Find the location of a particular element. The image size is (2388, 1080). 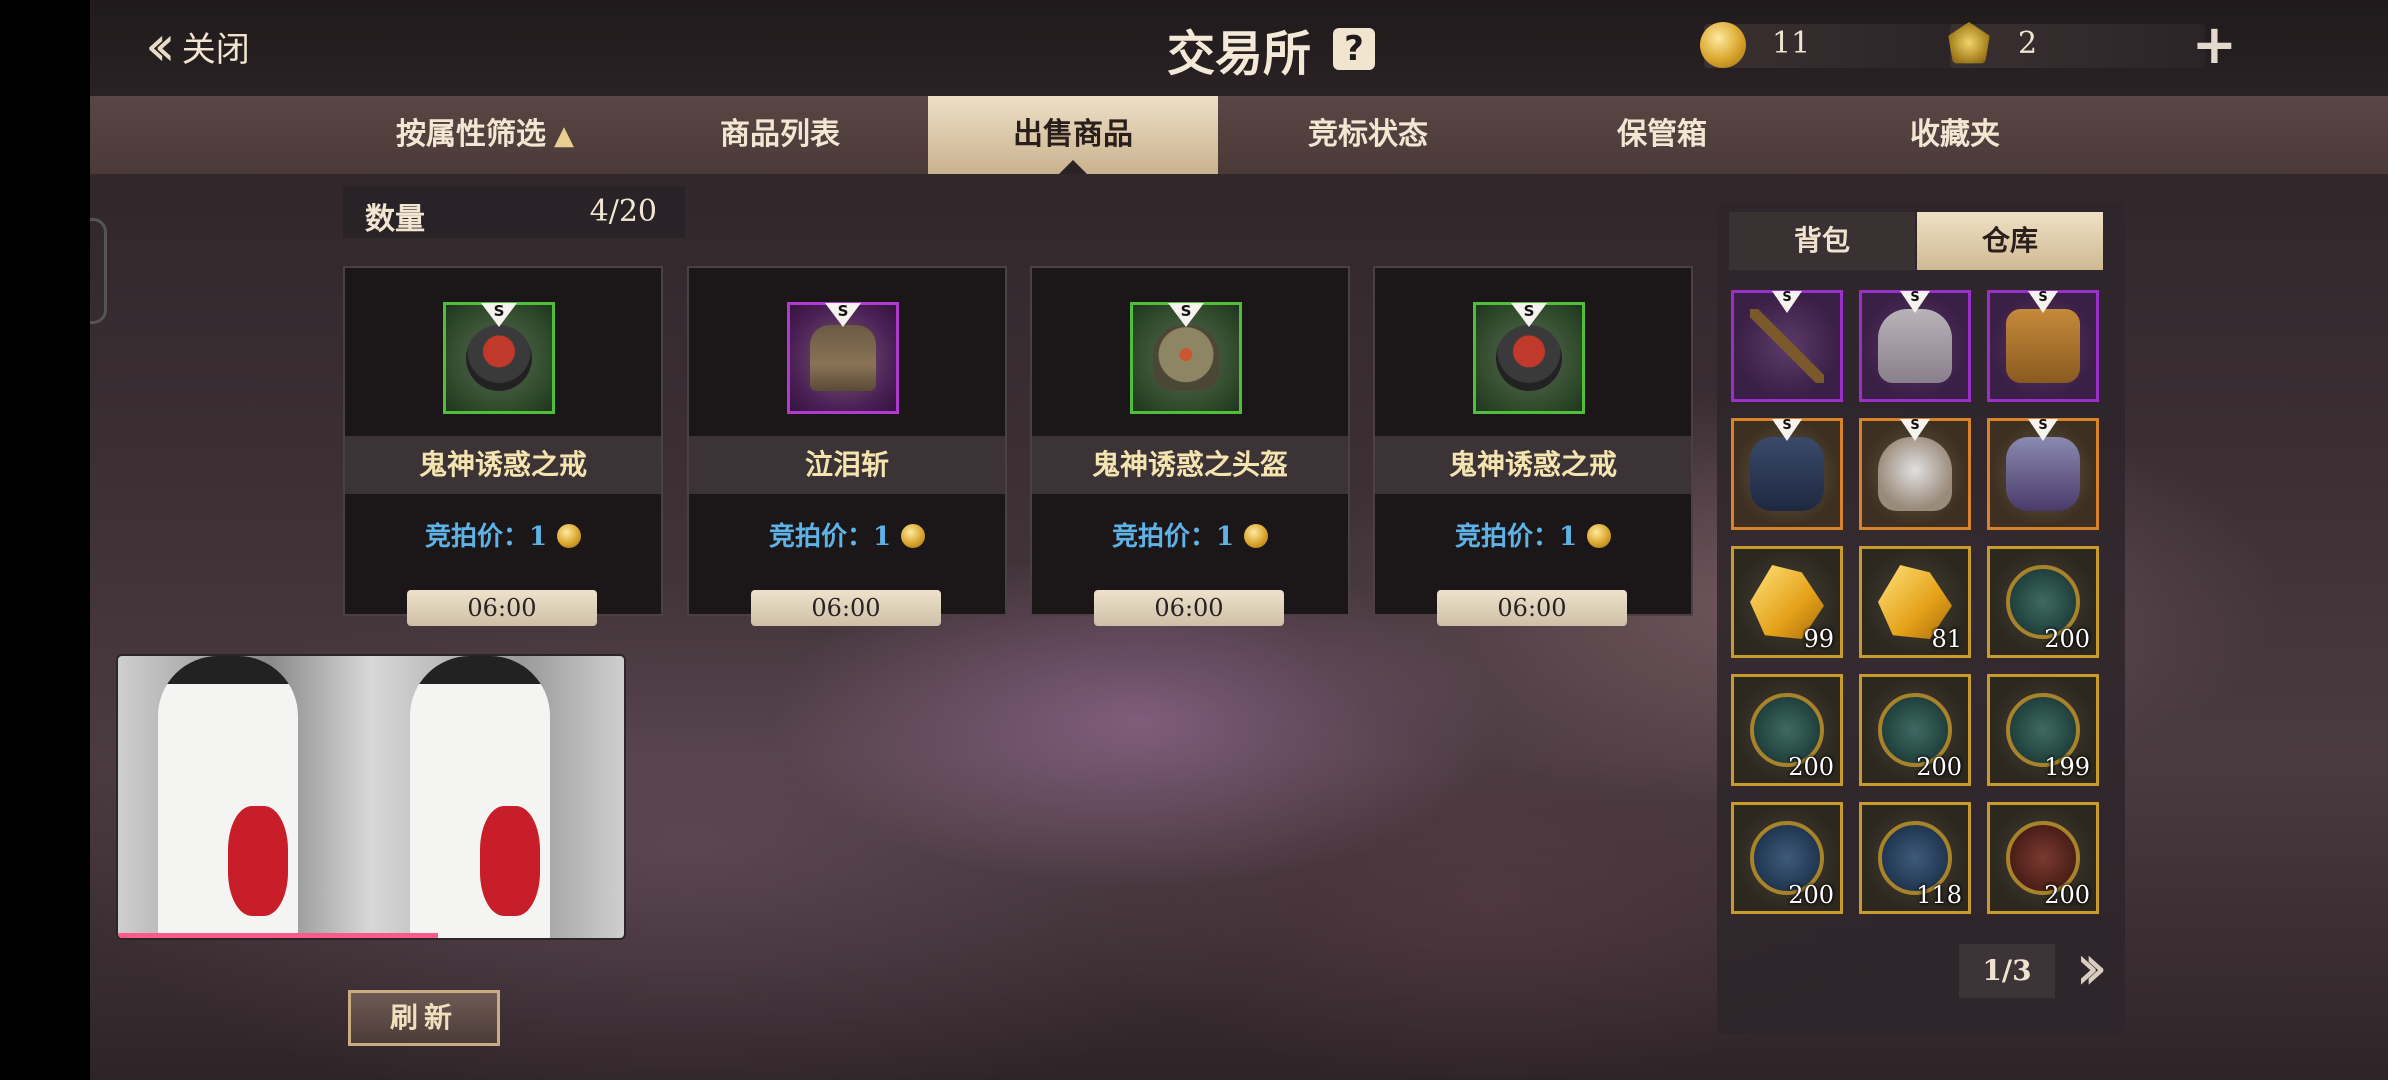

gem-amount: 2 is located at coordinates (2028, 43).